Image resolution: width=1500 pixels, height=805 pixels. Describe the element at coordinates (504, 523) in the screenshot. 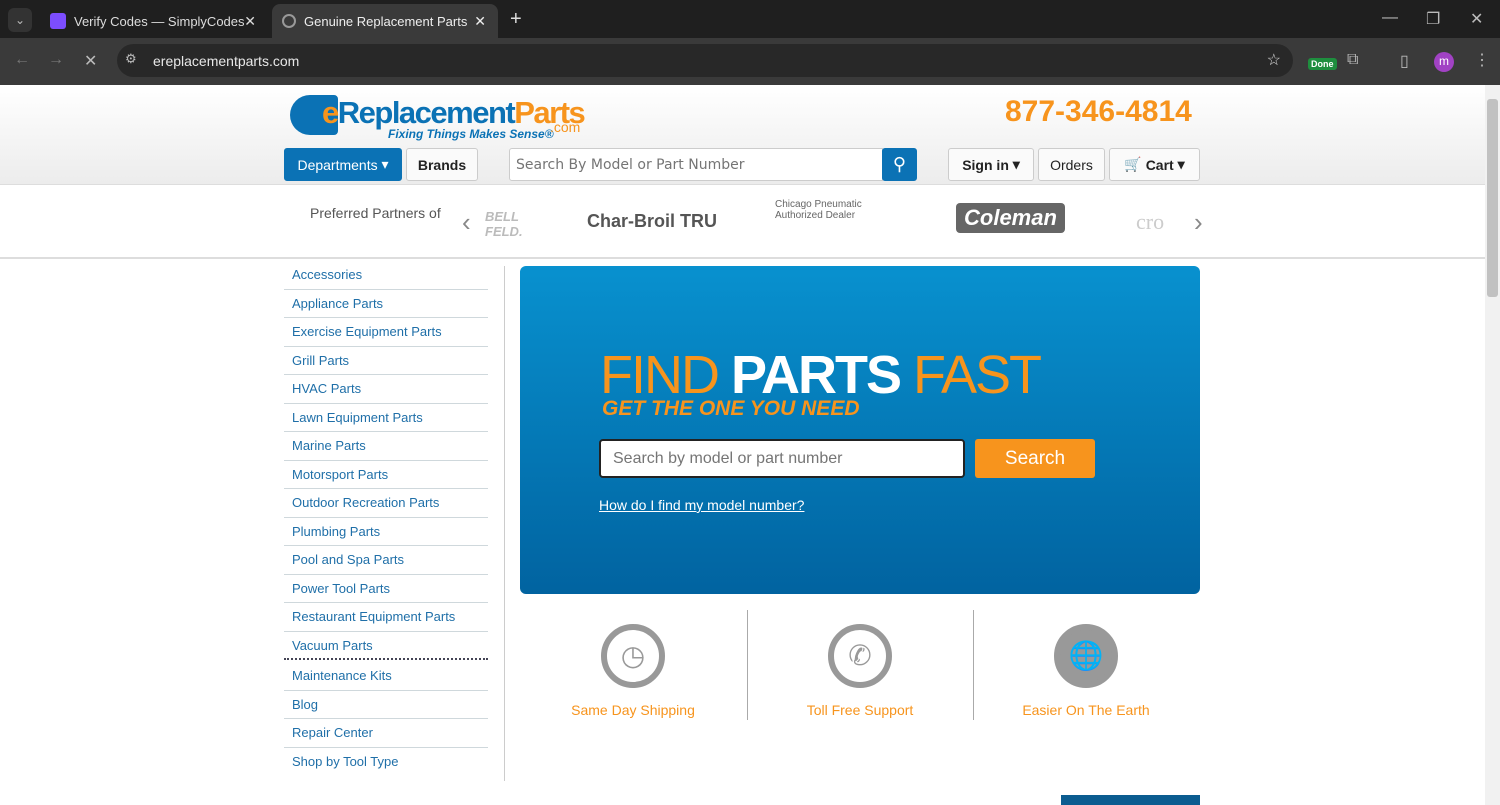

I see `divider` at that location.